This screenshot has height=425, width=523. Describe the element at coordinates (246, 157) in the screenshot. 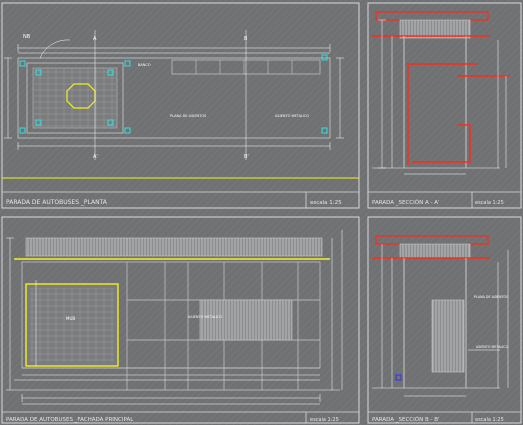

I see `section-mark-b2: B'` at that location.